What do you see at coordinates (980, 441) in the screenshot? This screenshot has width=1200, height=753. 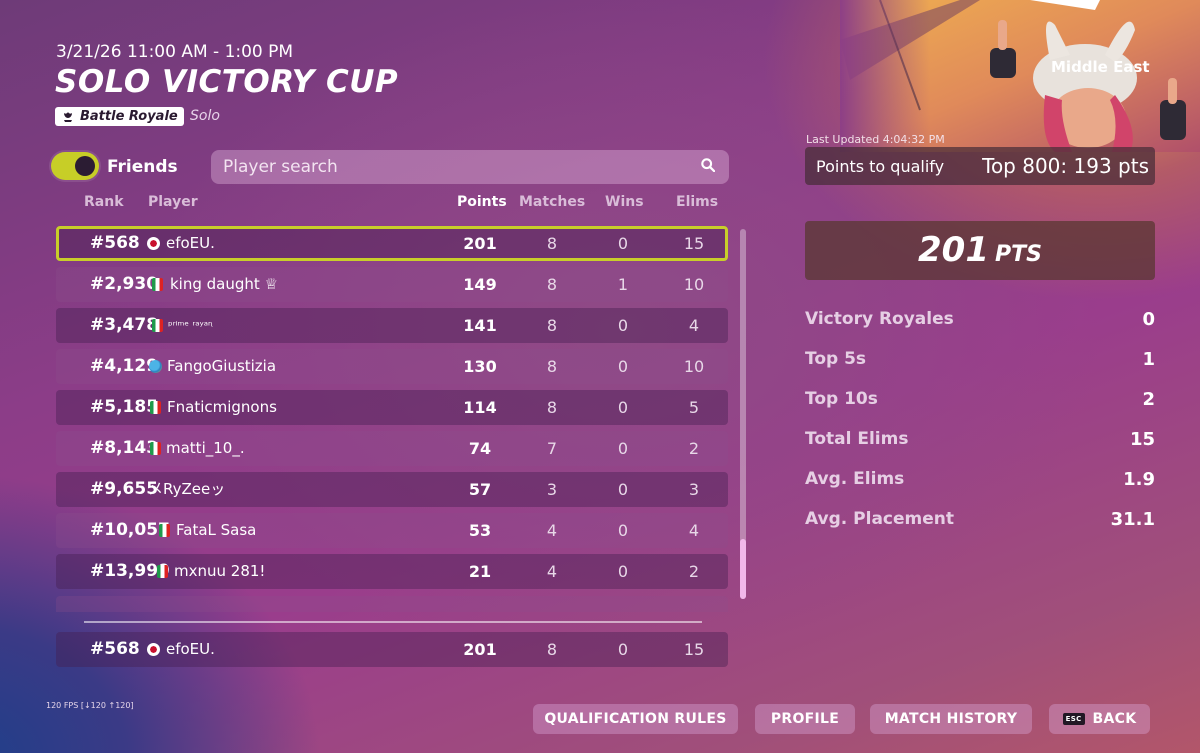 I see `stat-total-elims: Total Elims 15` at bounding box center [980, 441].